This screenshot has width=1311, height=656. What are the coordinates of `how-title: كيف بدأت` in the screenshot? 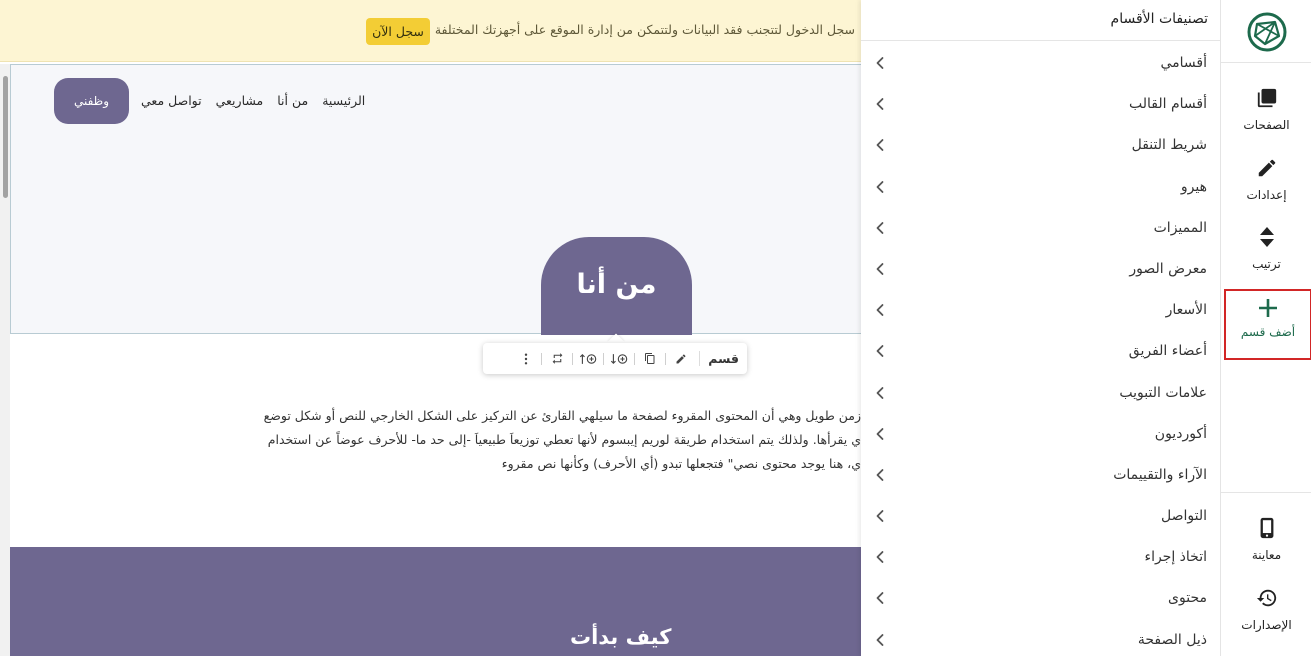 It's located at (621, 637).